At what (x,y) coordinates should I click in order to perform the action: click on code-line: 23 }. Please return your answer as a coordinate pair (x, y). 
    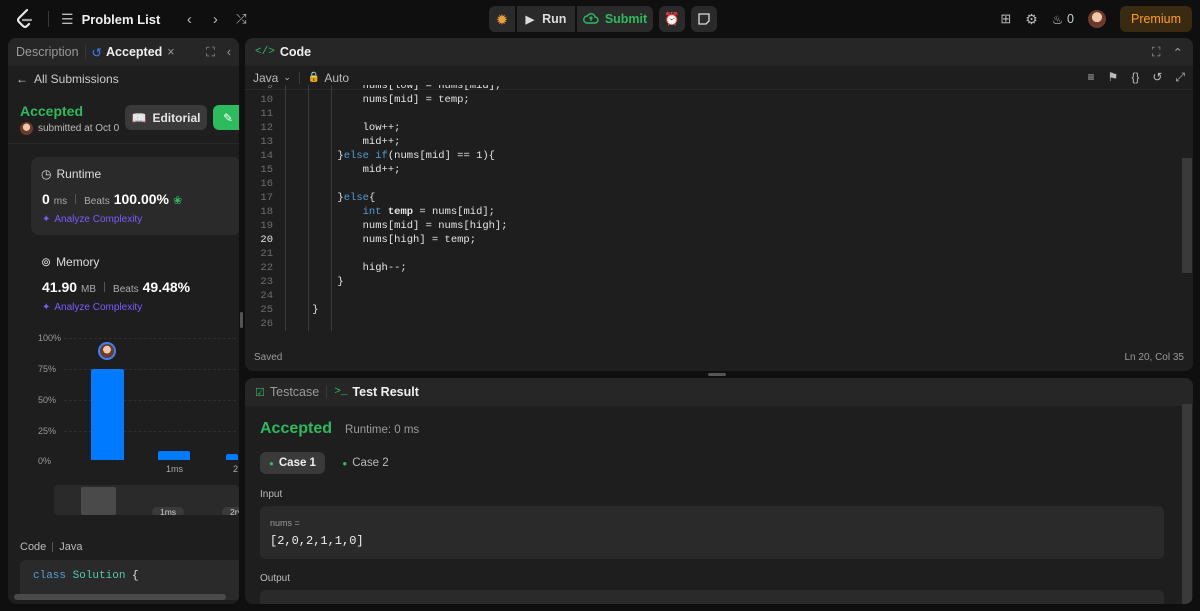
    Looking at the image, I should click on (713, 282).